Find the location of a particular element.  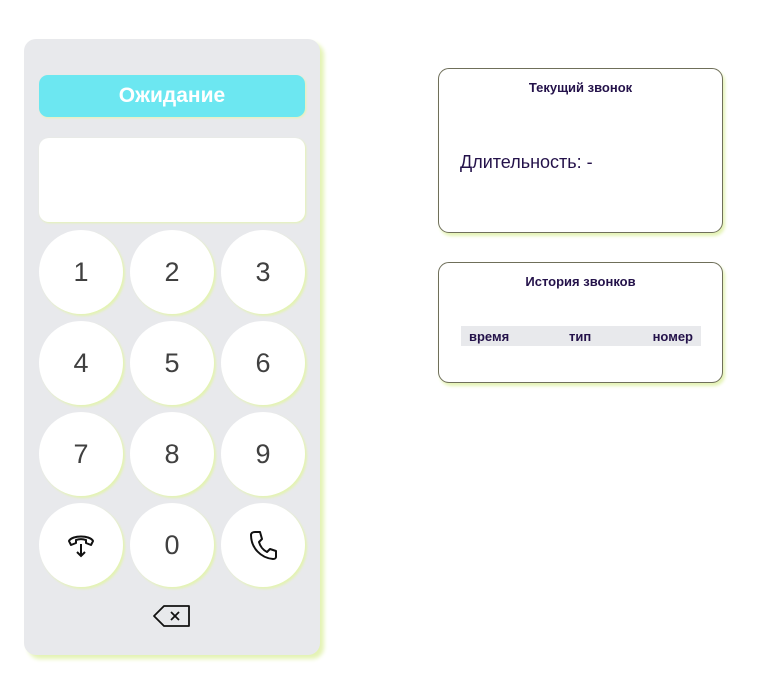

phone-call-icon is located at coordinates (263, 545).